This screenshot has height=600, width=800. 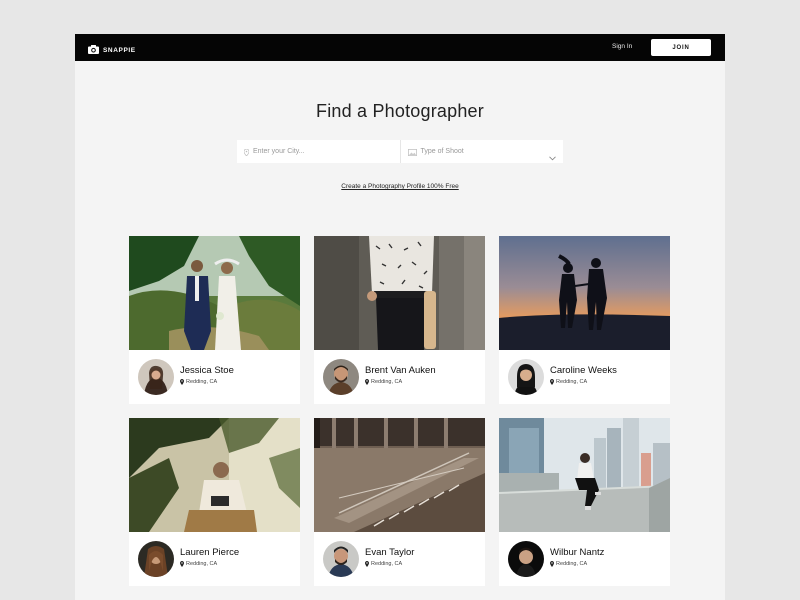 I want to click on brand-name: SNAPPIE, so click(x=119, y=50).